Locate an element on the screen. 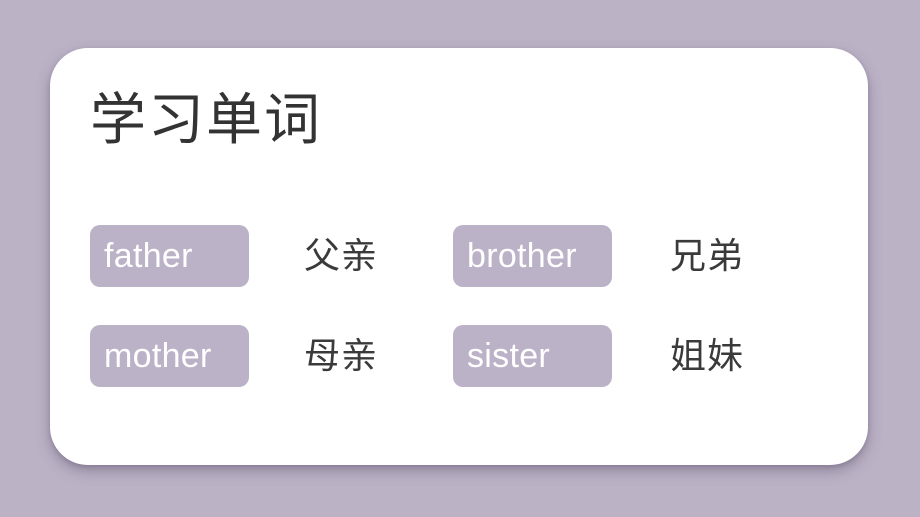 This screenshot has width=920, height=517. vocabulary-row: mother 母亲 sister 姐妹 is located at coordinates (460, 356).